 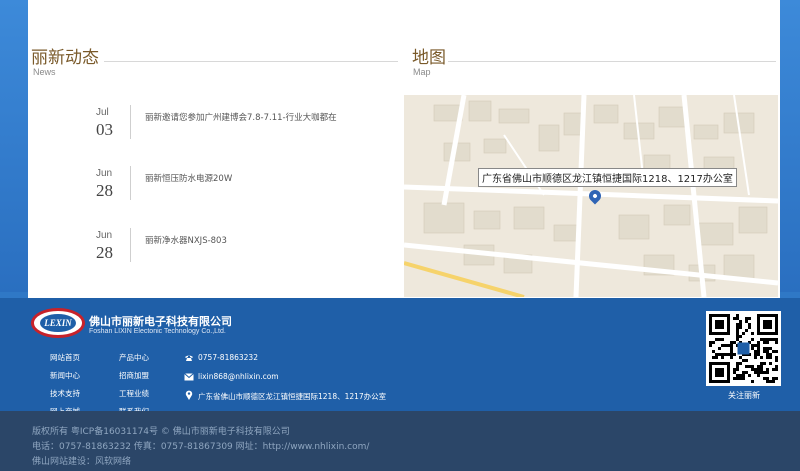 I want to click on qr-label: 关注丽新, so click(x=744, y=395).